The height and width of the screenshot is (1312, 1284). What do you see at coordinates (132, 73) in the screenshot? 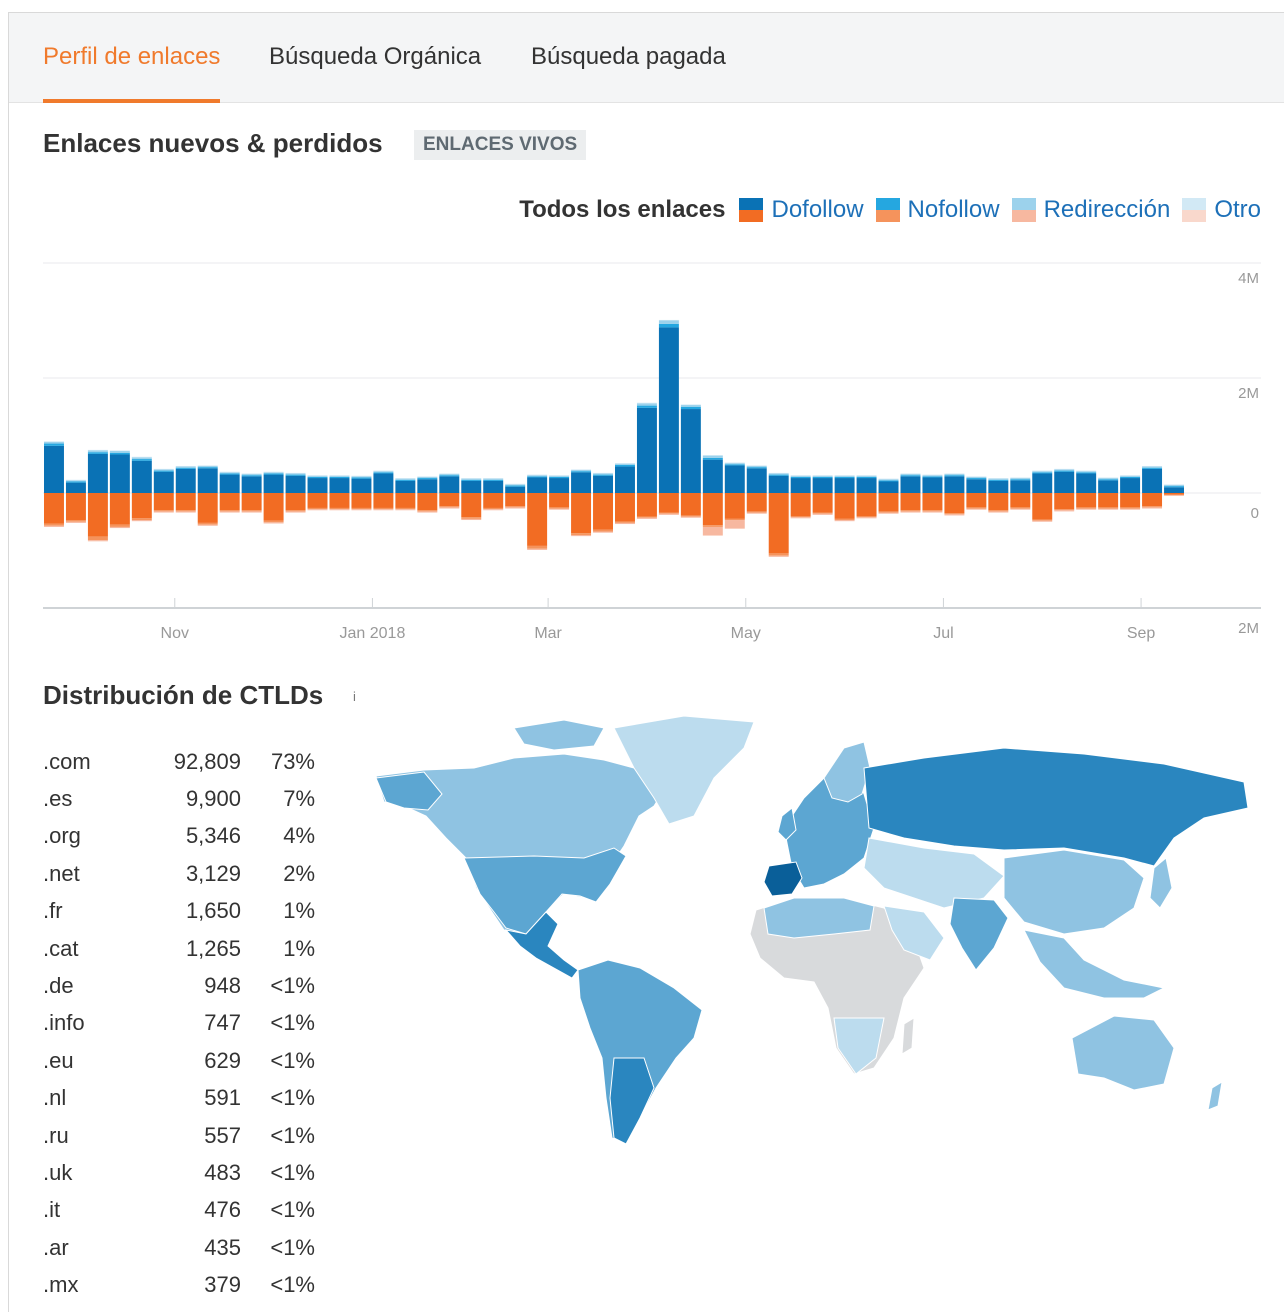
I see `tab-perfil-de-enlaces: Perfil de enlaces` at bounding box center [132, 73].